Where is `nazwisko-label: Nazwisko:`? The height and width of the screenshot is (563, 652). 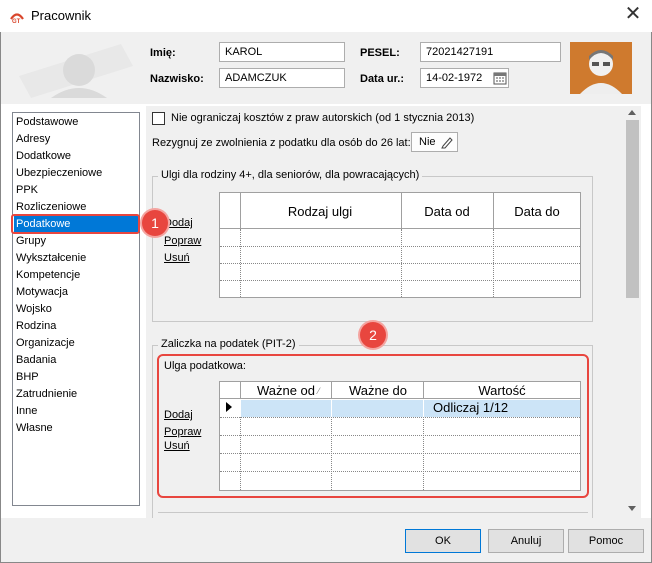 nazwisko-label: Nazwisko: is located at coordinates (177, 79).